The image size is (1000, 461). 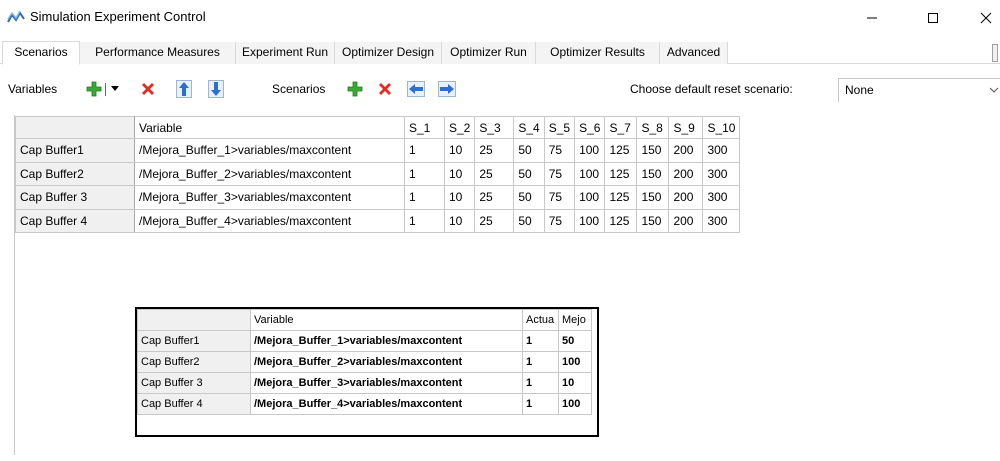 I want to click on mejora-cell: 50, so click(x=575, y=341).